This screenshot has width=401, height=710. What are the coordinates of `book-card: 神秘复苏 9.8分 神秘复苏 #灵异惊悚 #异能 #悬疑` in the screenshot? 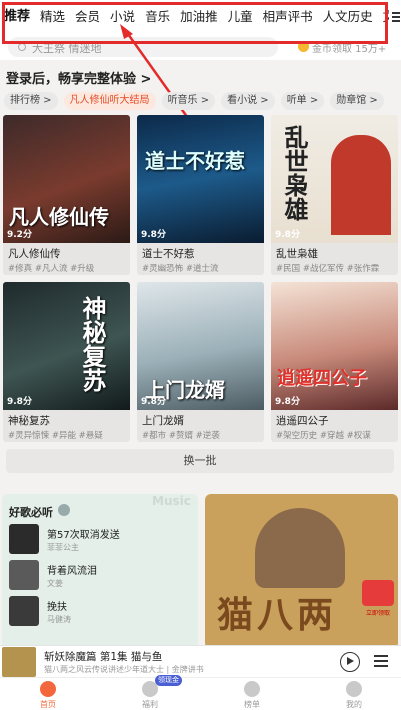 It's located at (66, 362).